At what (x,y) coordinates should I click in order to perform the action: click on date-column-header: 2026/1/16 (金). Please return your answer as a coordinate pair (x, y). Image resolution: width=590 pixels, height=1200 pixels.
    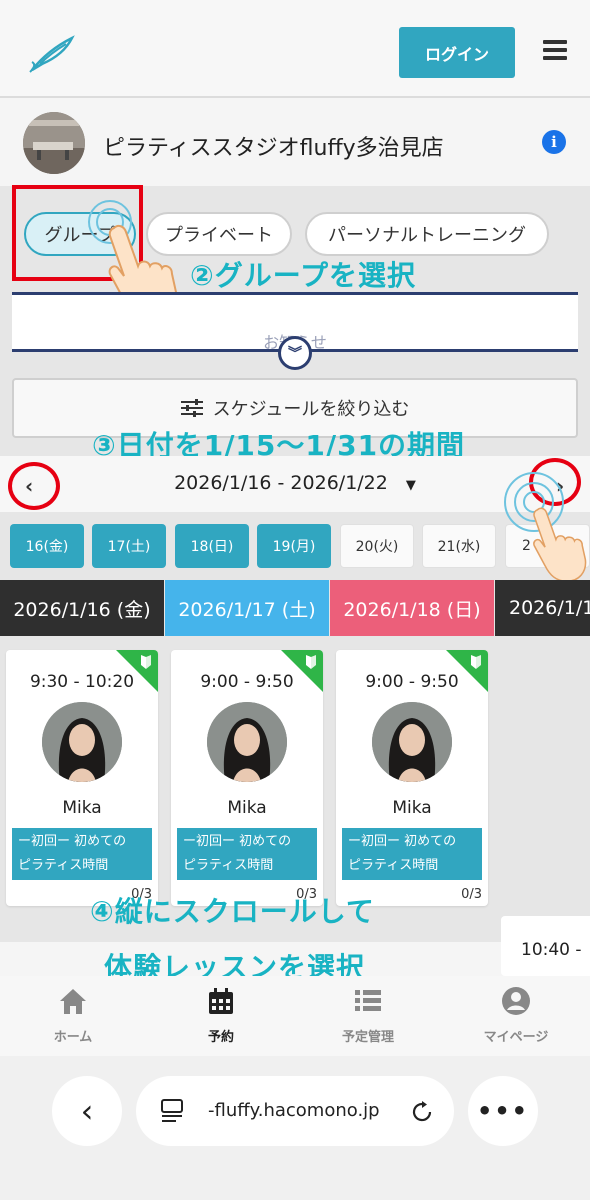
    Looking at the image, I should click on (82, 608).